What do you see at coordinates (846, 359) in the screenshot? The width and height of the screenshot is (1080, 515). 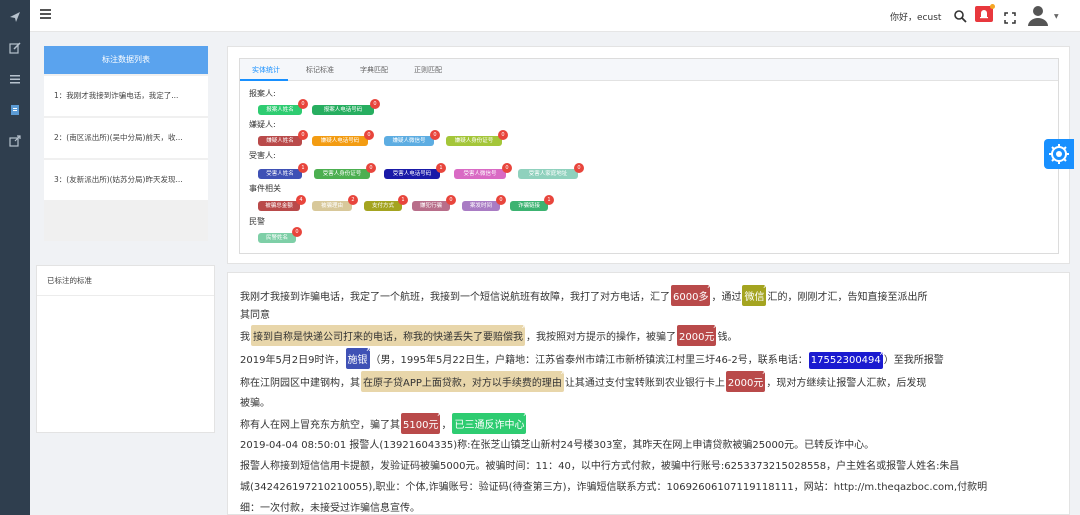 I see `entity-highlight: 17552300494 x` at bounding box center [846, 359].